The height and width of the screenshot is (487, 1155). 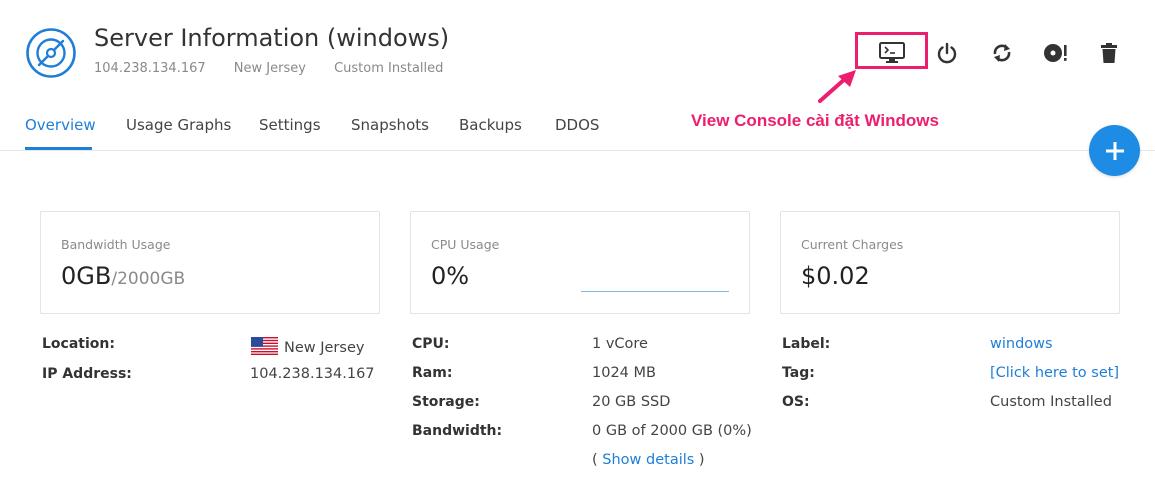 I want to click on power-icon, so click(x=947, y=53).